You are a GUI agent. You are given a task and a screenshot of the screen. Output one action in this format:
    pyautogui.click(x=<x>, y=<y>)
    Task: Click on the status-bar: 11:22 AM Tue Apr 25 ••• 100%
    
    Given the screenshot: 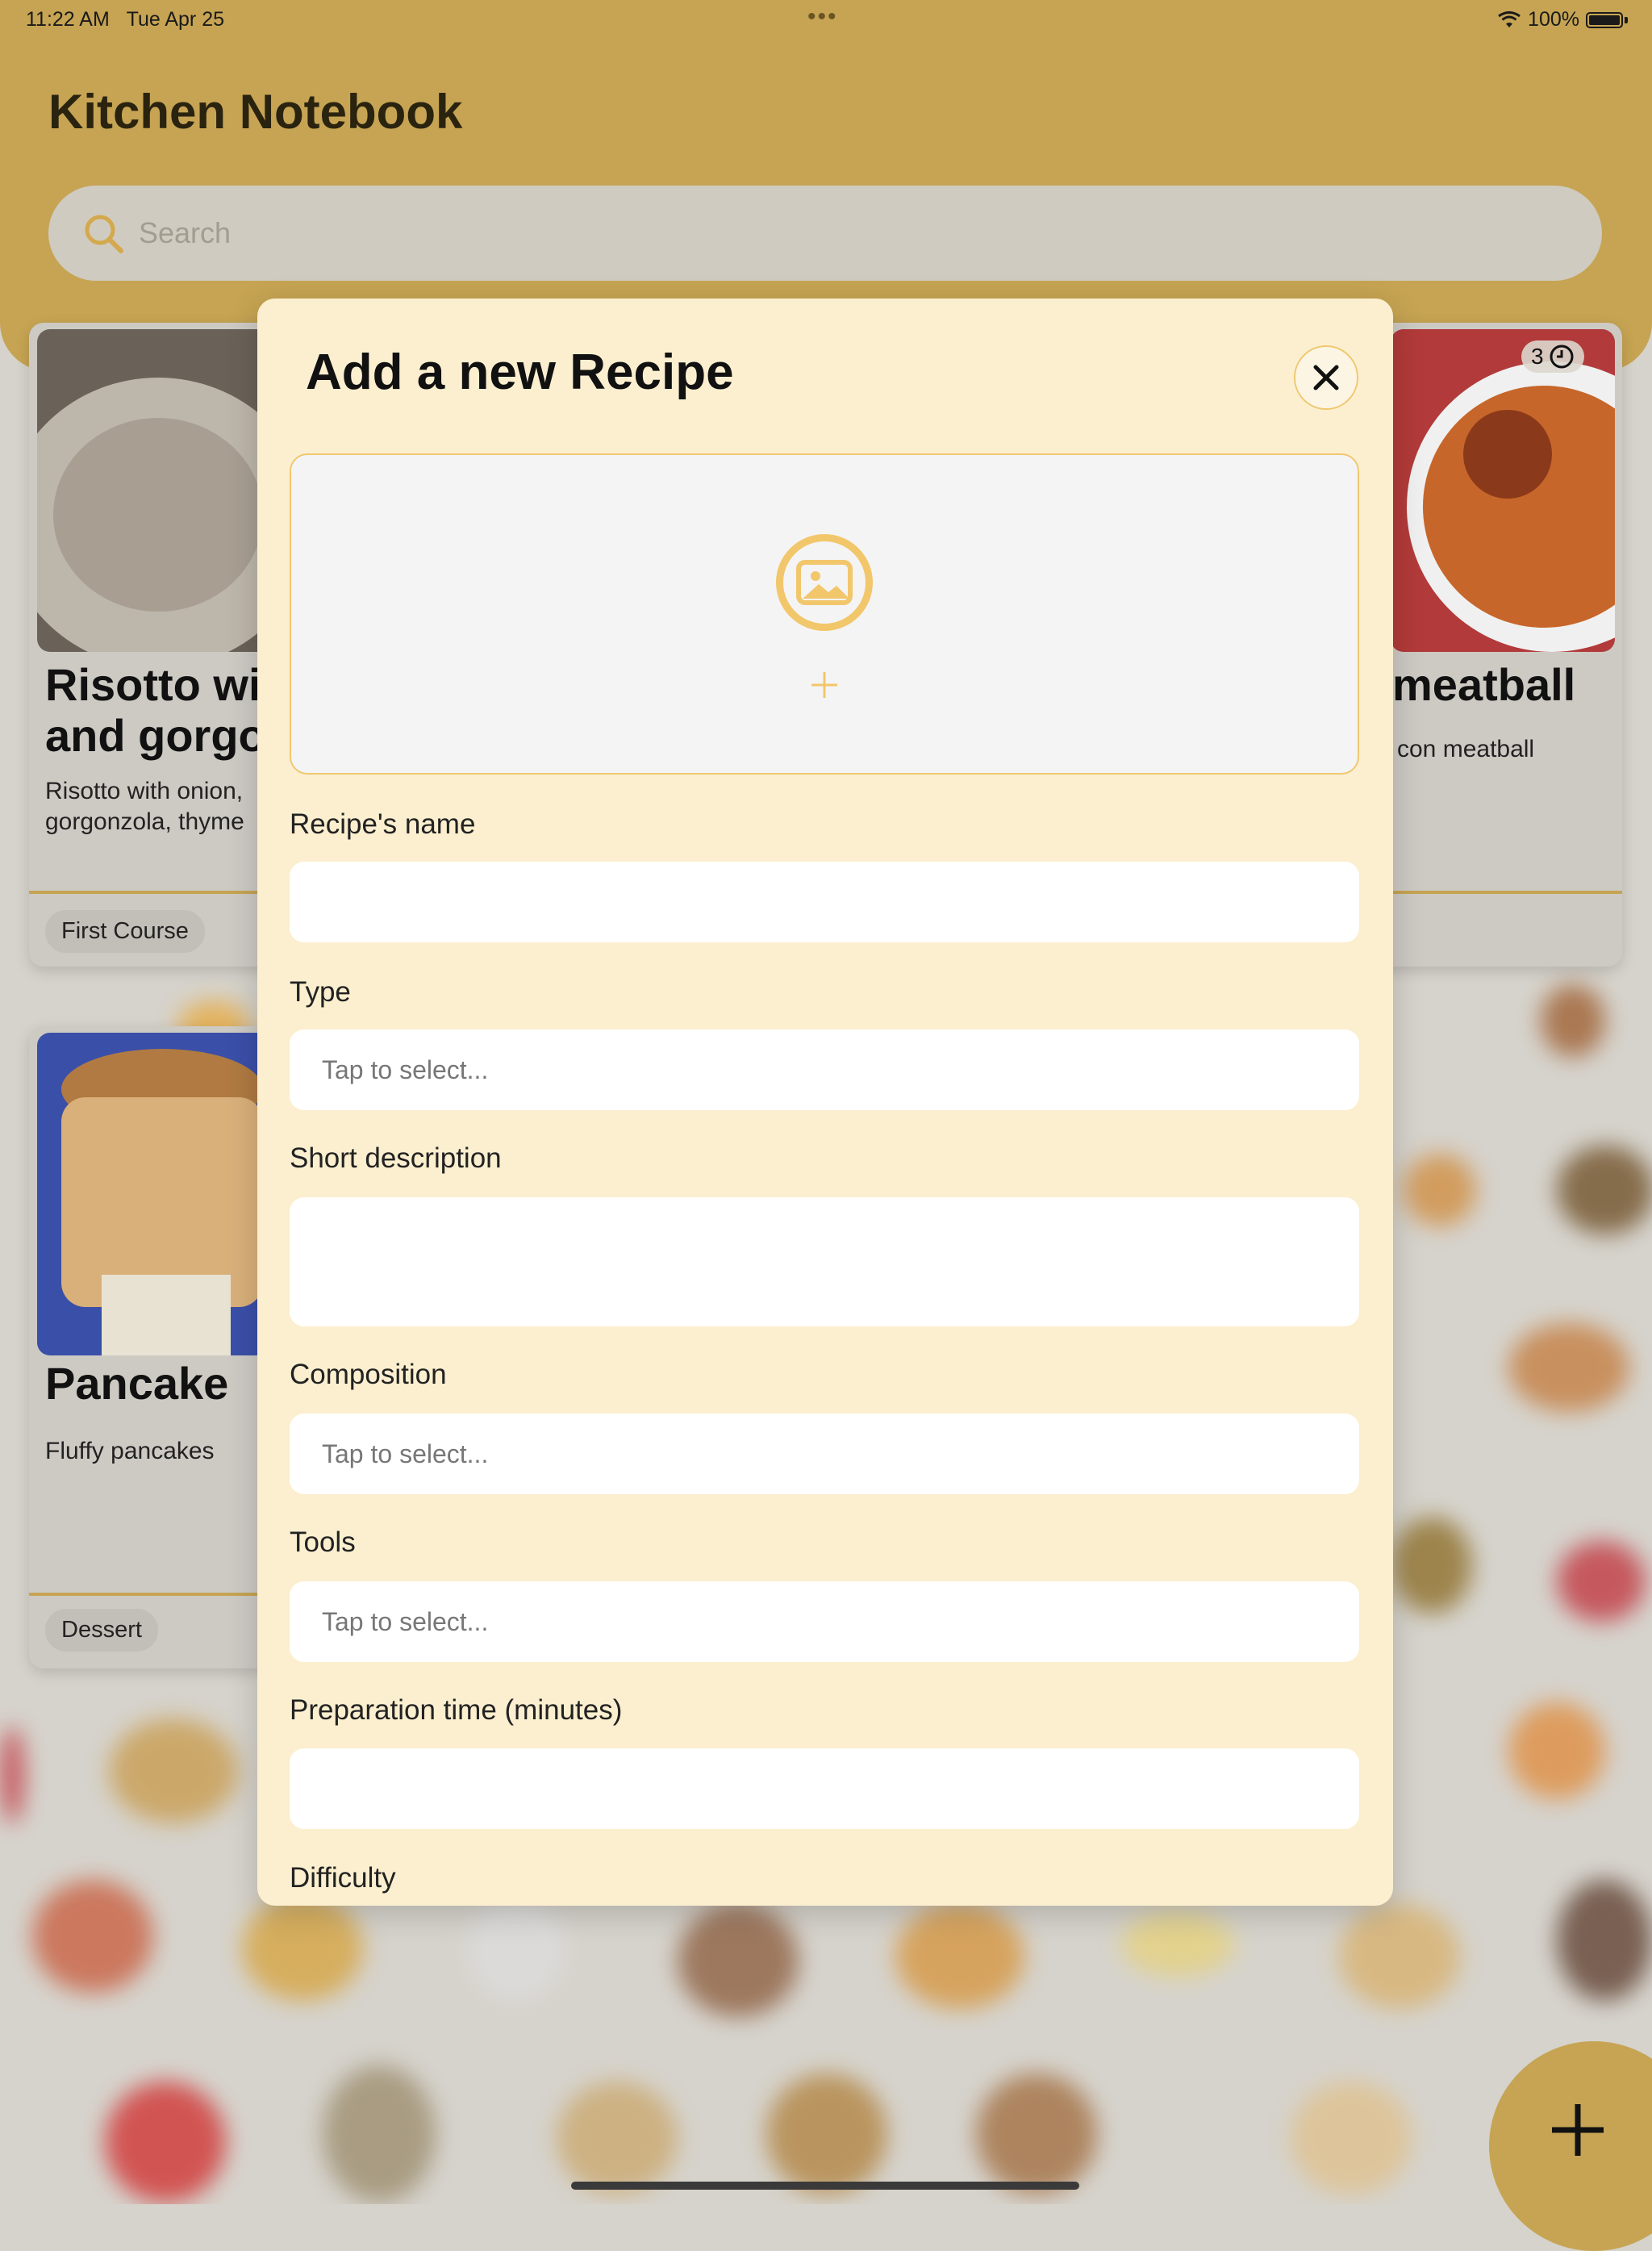 What is the action you would take?
    pyautogui.click(x=826, y=19)
    